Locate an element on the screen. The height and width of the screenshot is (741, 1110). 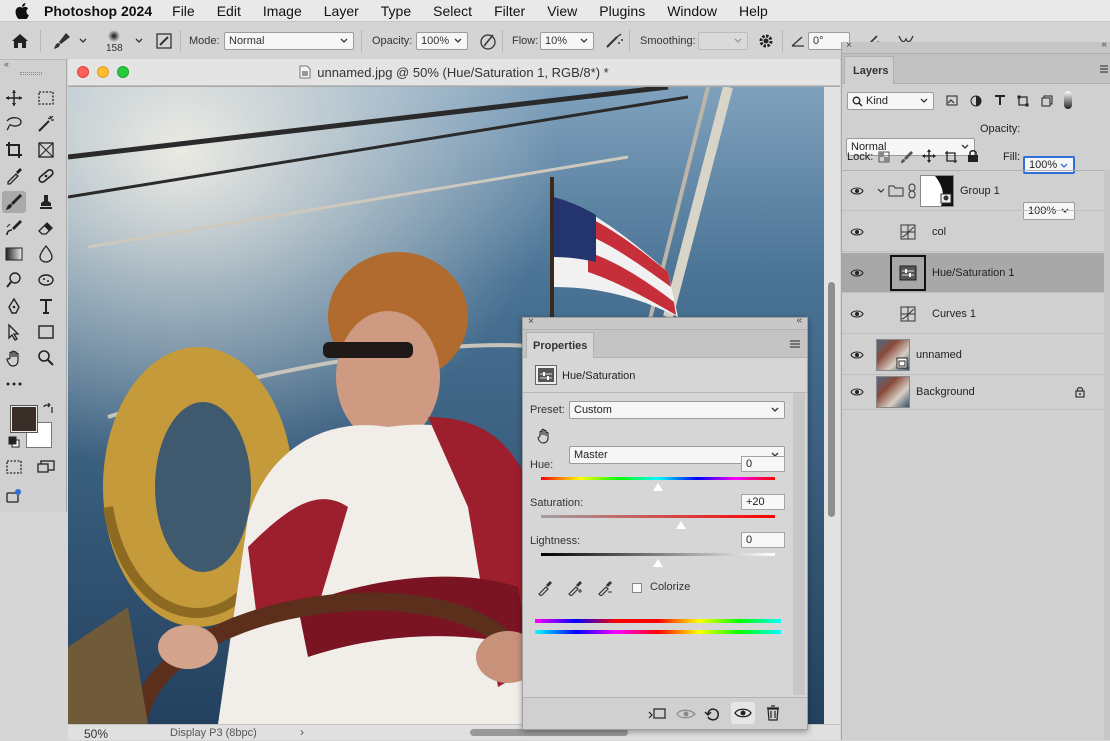
filter-smart-object-icon is located at coordinates (1047, 101).